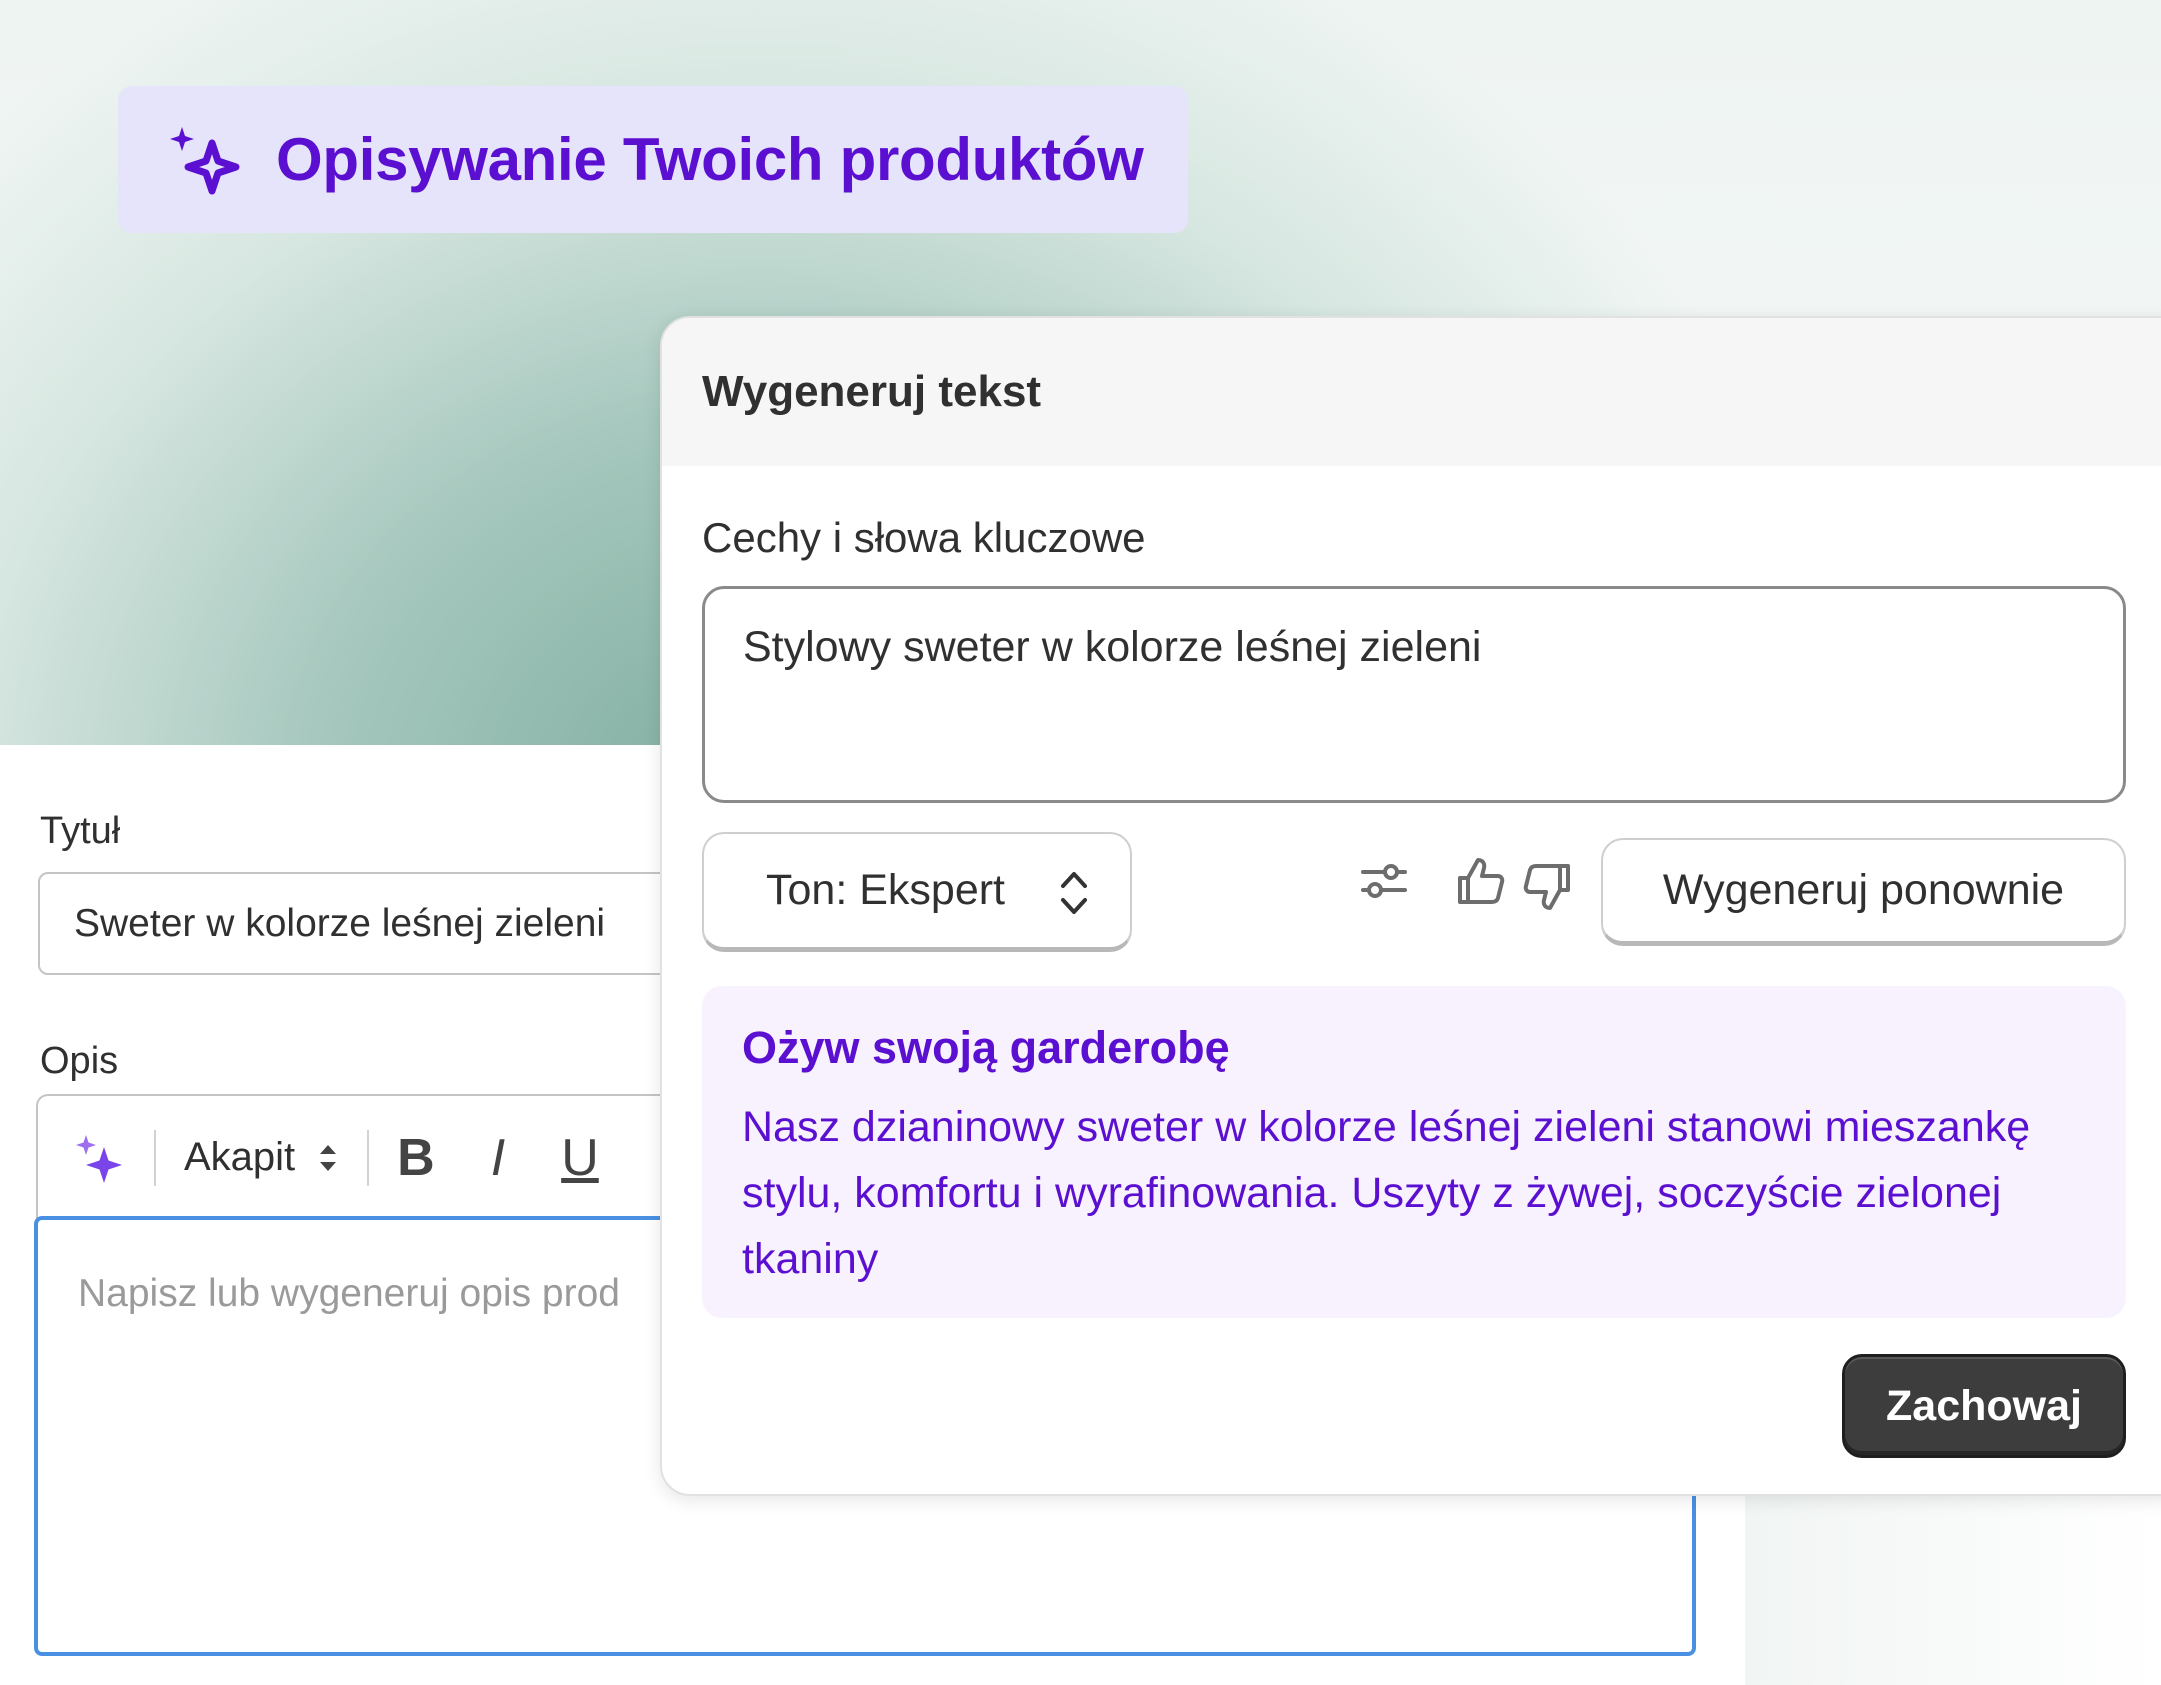  Describe the element at coordinates (240, 1157) in the screenshot. I see `paragraph-select-label: Akapit` at that location.